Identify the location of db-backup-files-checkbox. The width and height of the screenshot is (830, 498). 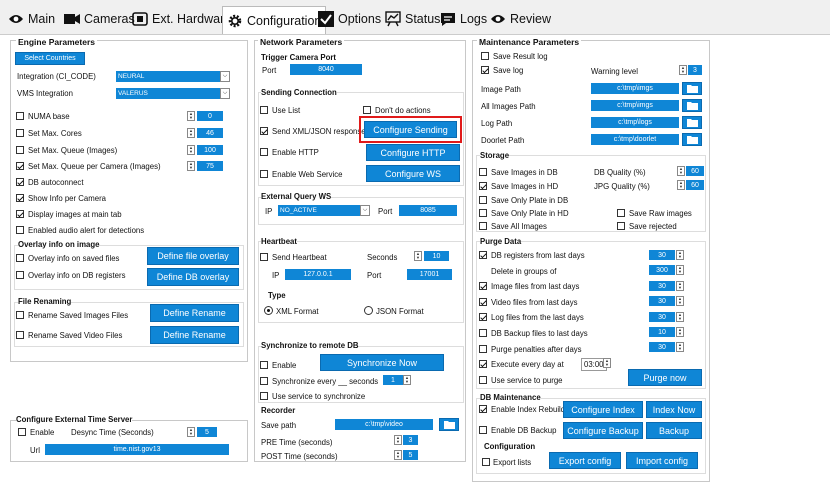
(483, 333).